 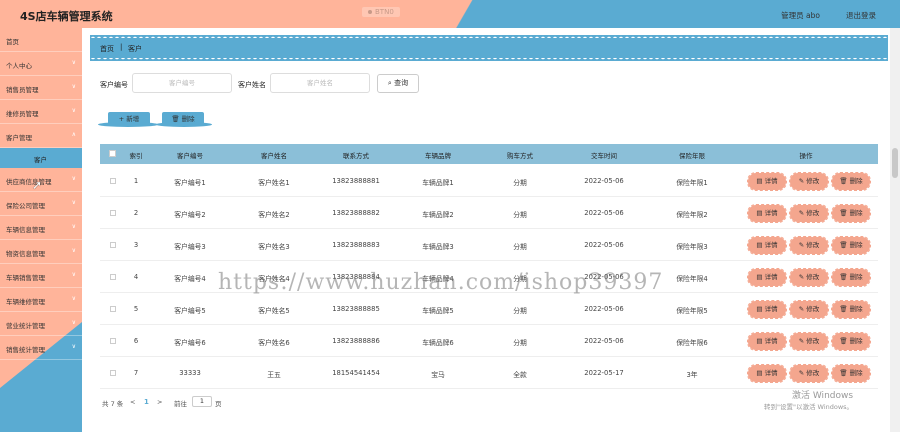 What do you see at coordinates (159, 402) in the screenshot?
I see `pager-next-icon: >` at bounding box center [159, 402].